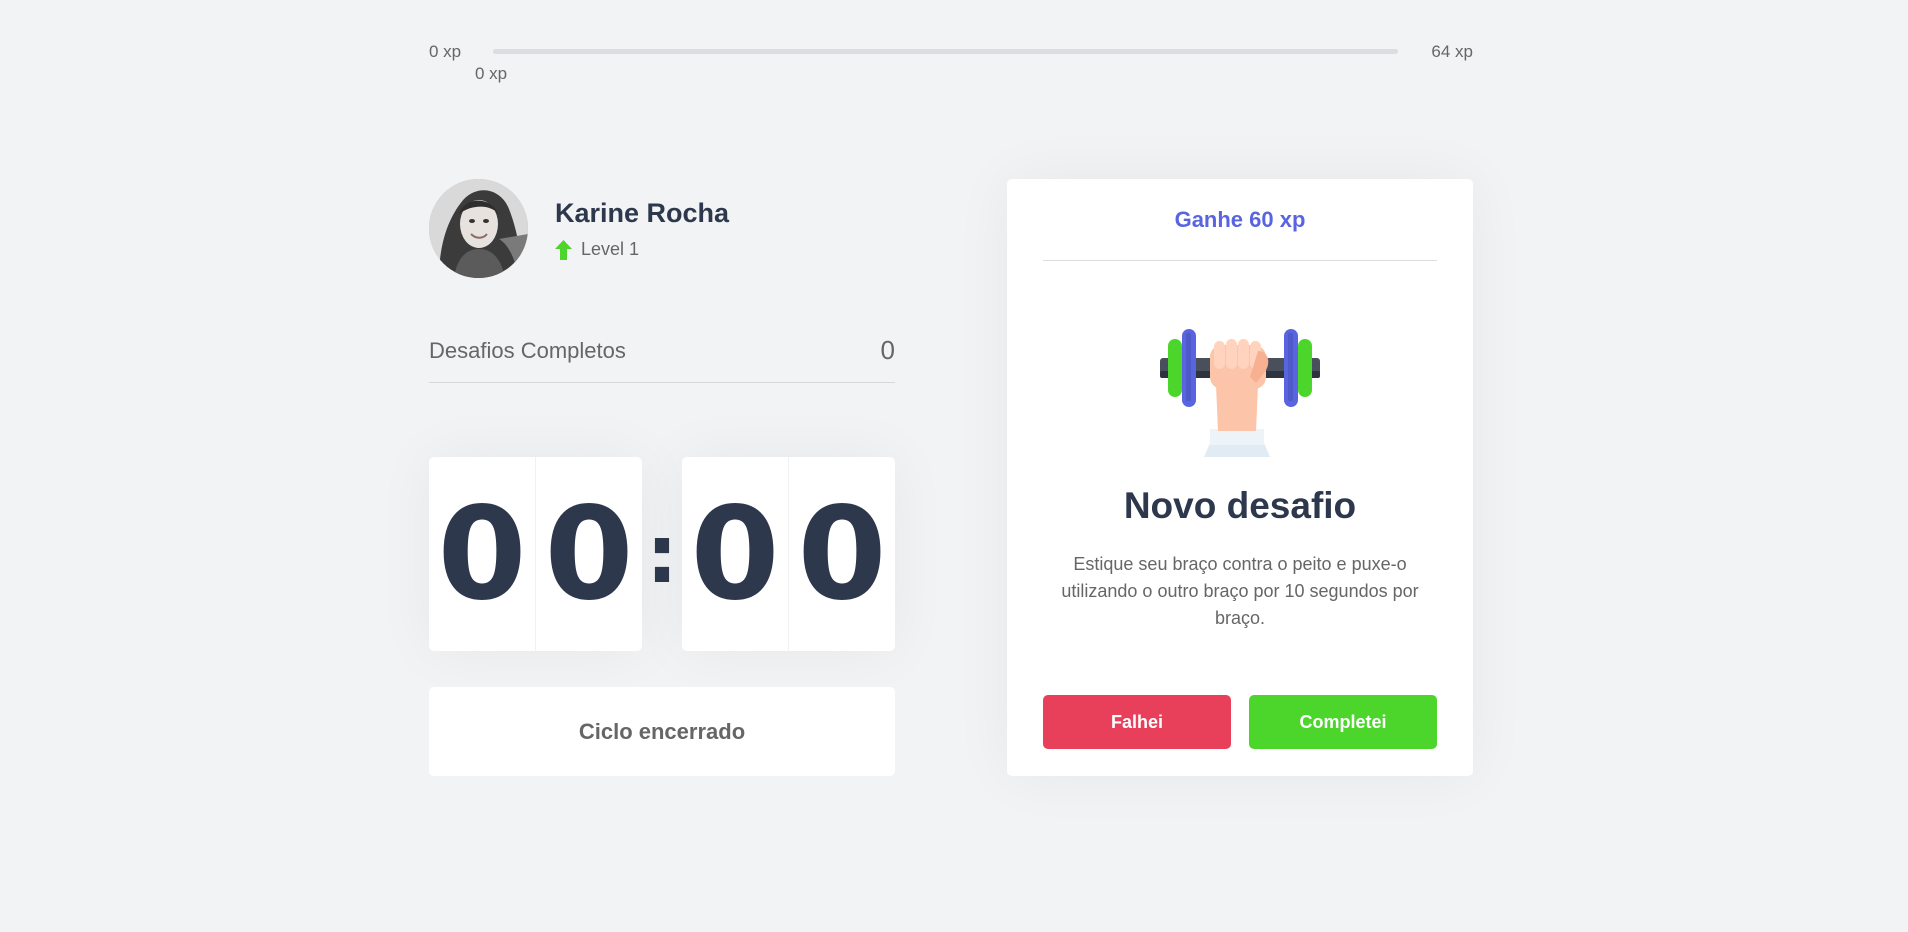 This screenshot has height=932, width=1908. What do you see at coordinates (662, 731) in the screenshot?
I see `cycle-ended-button: Ciclo encerrado` at bounding box center [662, 731].